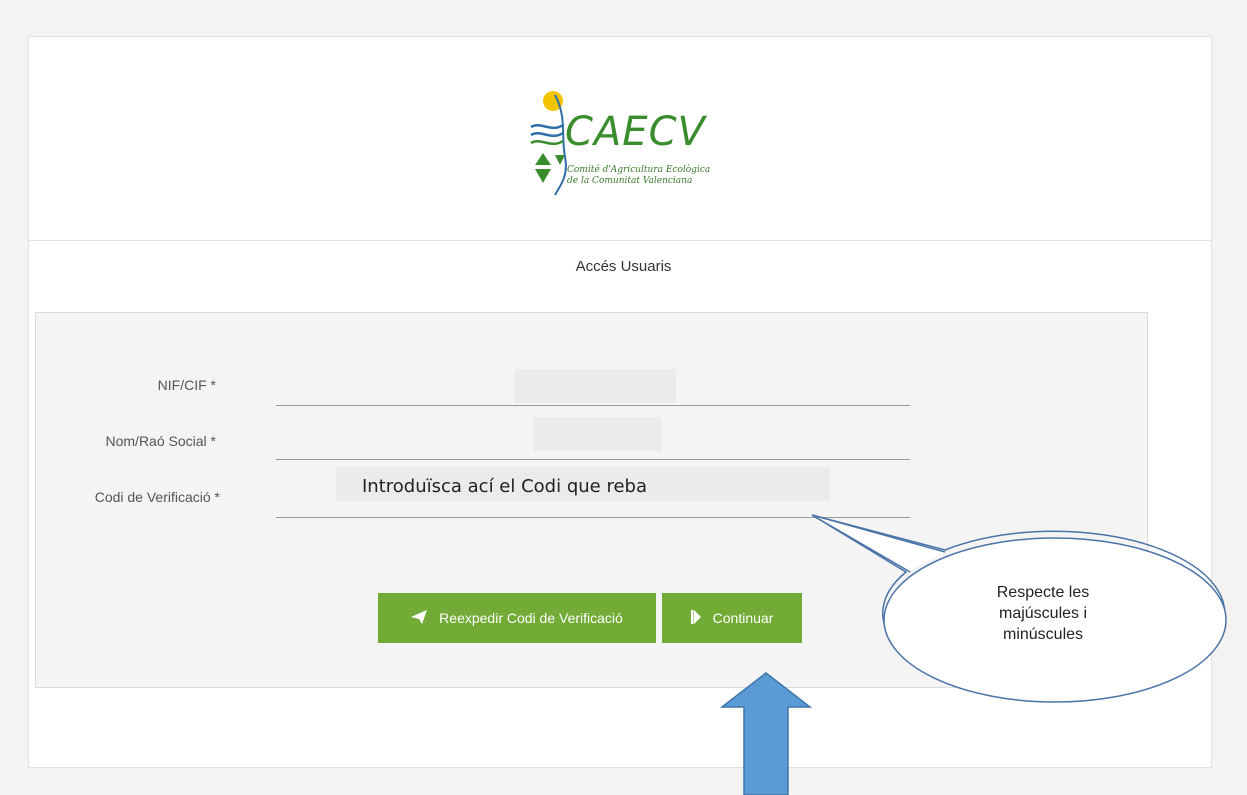 The width and height of the screenshot is (1247, 795). I want to click on name-input, so click(593, 435).